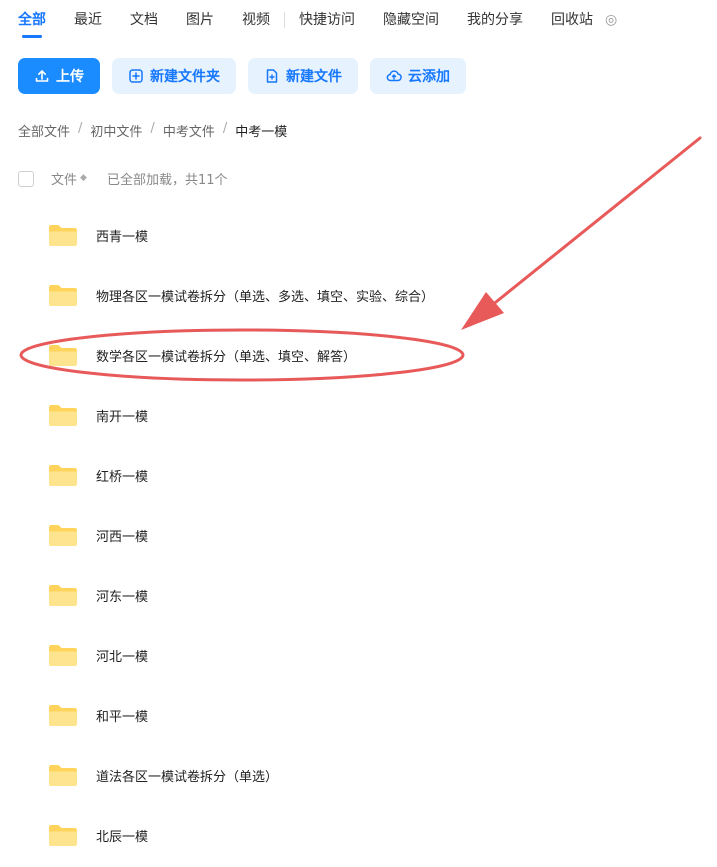  I want to click on list-item: 和平一模, so click(98, 715).